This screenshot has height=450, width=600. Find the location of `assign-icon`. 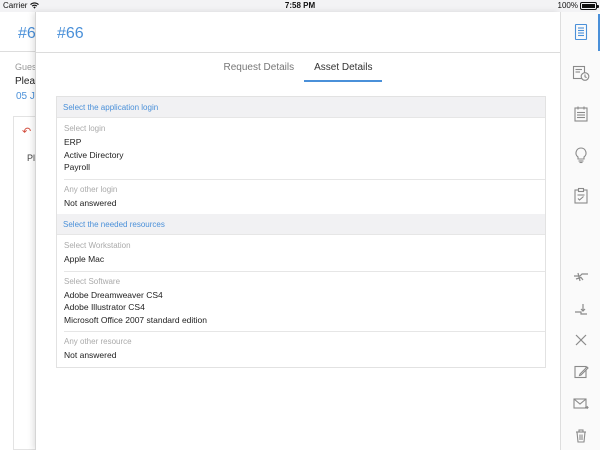

assign-icon is located at coordinates (581, 277).